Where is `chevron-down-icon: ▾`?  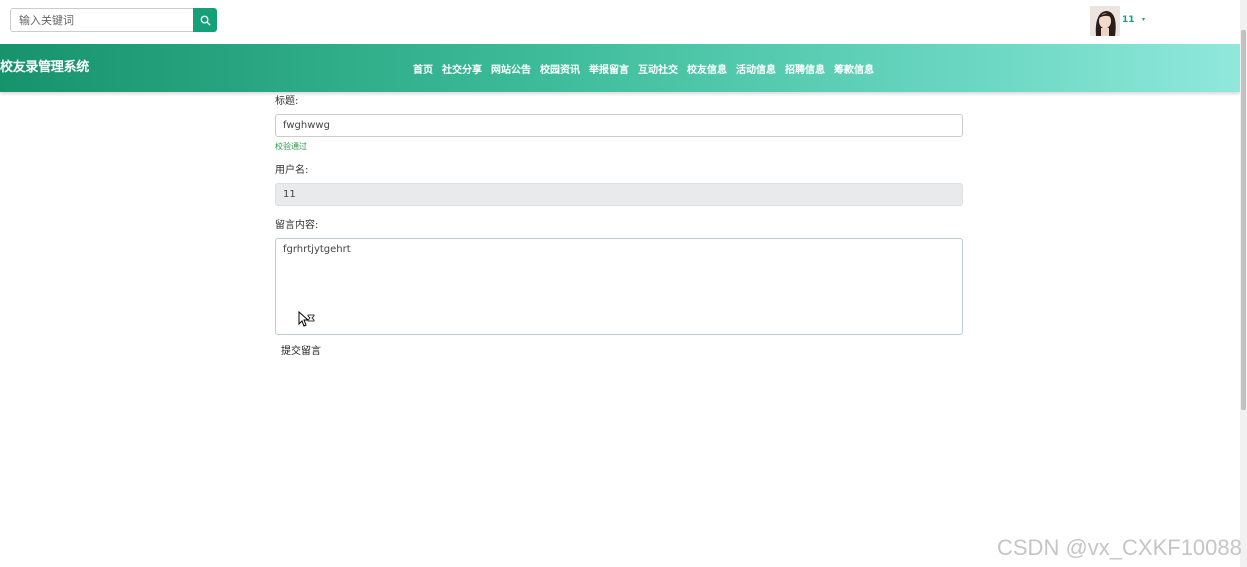
chevron-down-icon: ▾ is located at coordinates (1143, 19).